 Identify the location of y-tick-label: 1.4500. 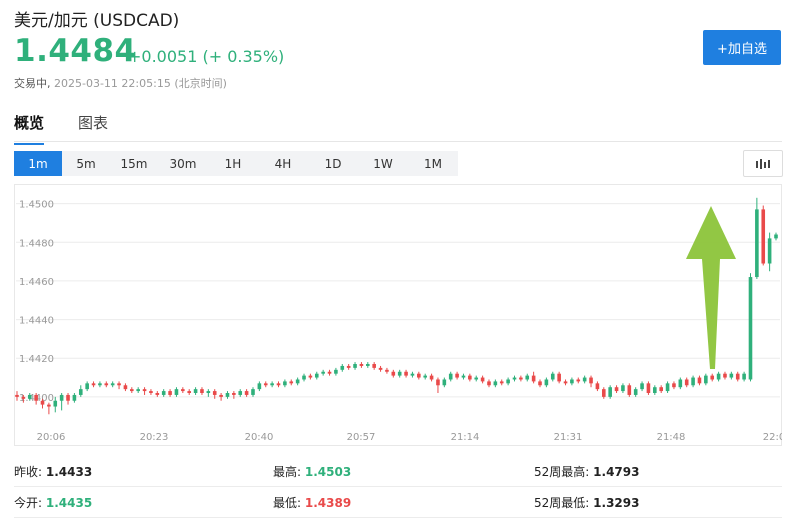
(36, 205).